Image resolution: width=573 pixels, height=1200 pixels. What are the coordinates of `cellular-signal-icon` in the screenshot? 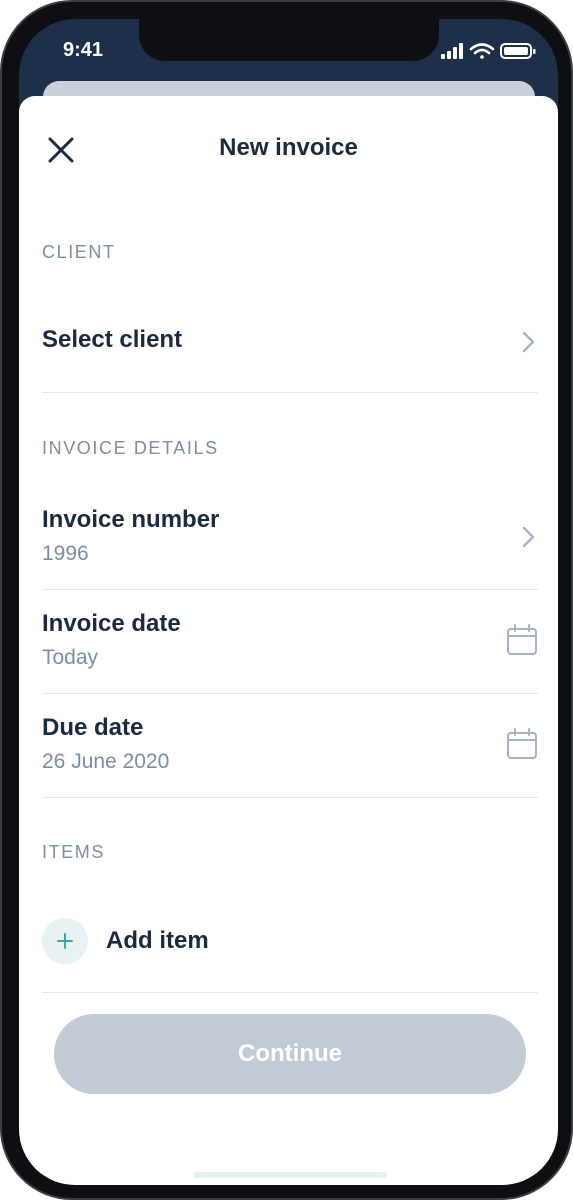 It's located at (452, 51).